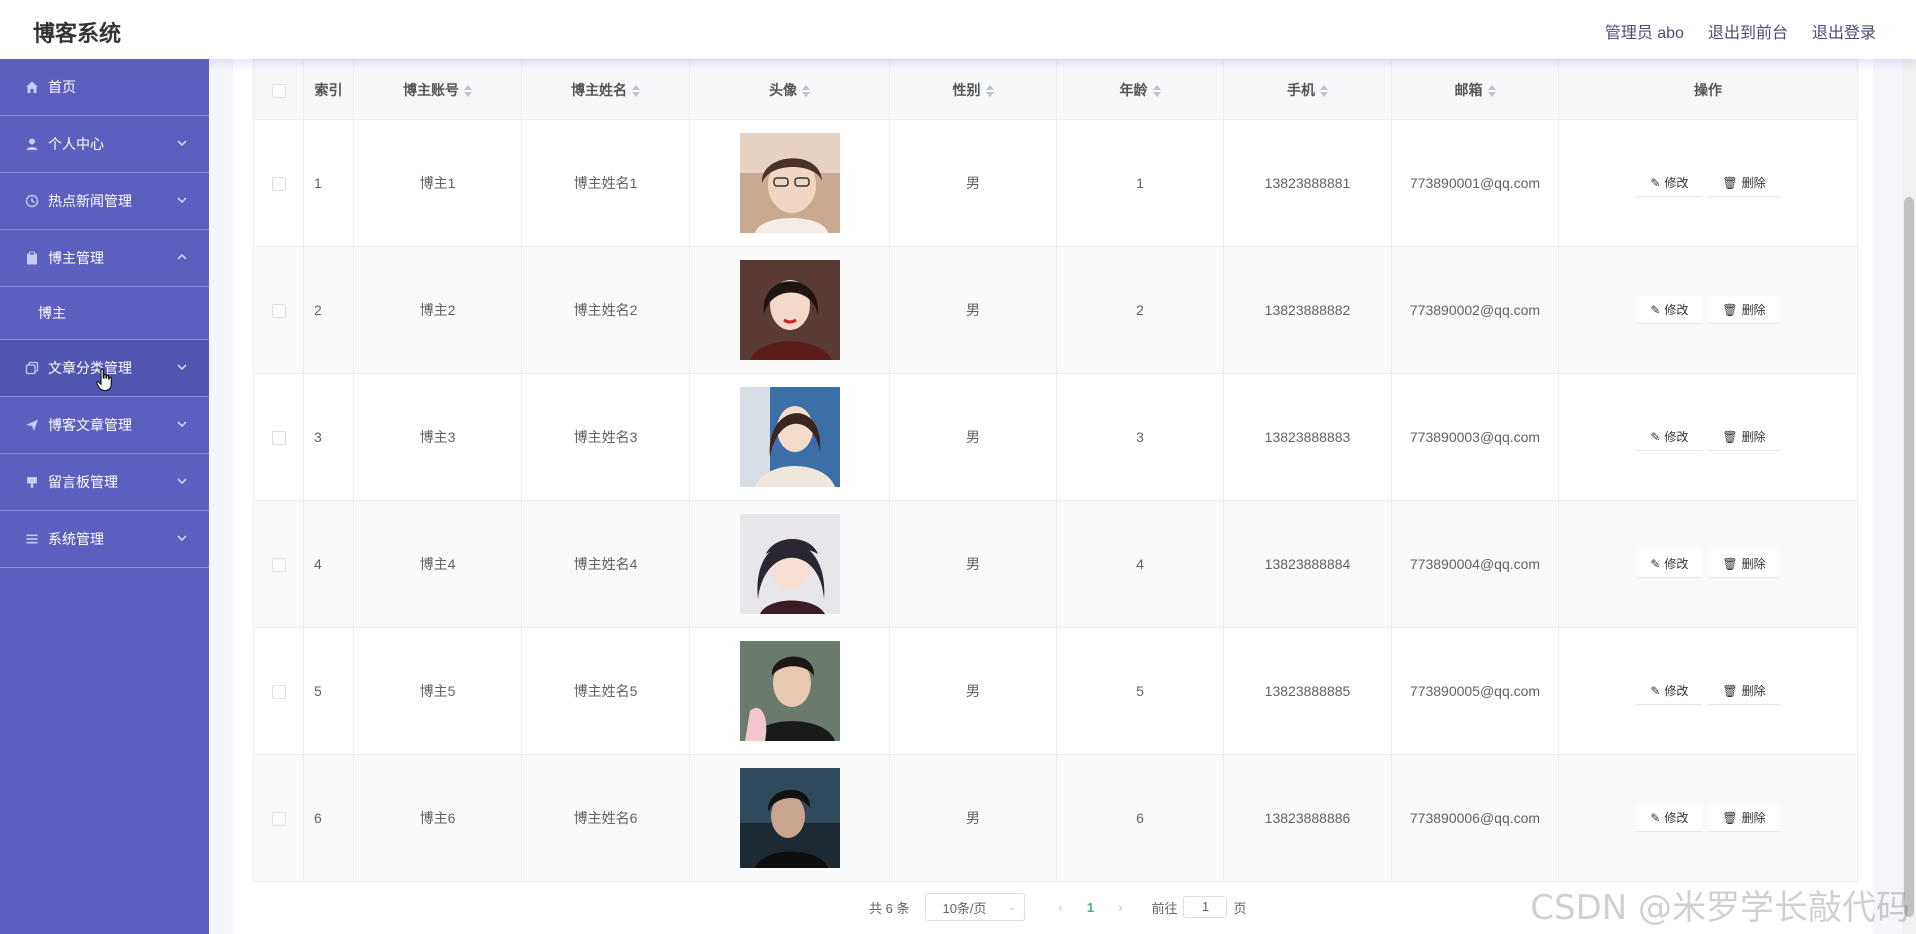  I want to click on goto-page-input: 1, so click(1205, 907).